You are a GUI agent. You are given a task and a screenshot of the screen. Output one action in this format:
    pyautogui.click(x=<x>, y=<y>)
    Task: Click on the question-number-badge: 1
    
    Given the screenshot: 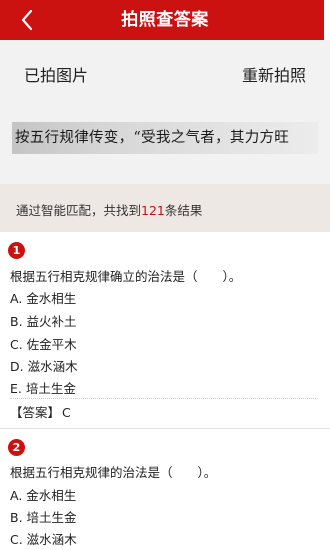 What is the action you would take?
    pyautogui.click(x=16, y=250)
    